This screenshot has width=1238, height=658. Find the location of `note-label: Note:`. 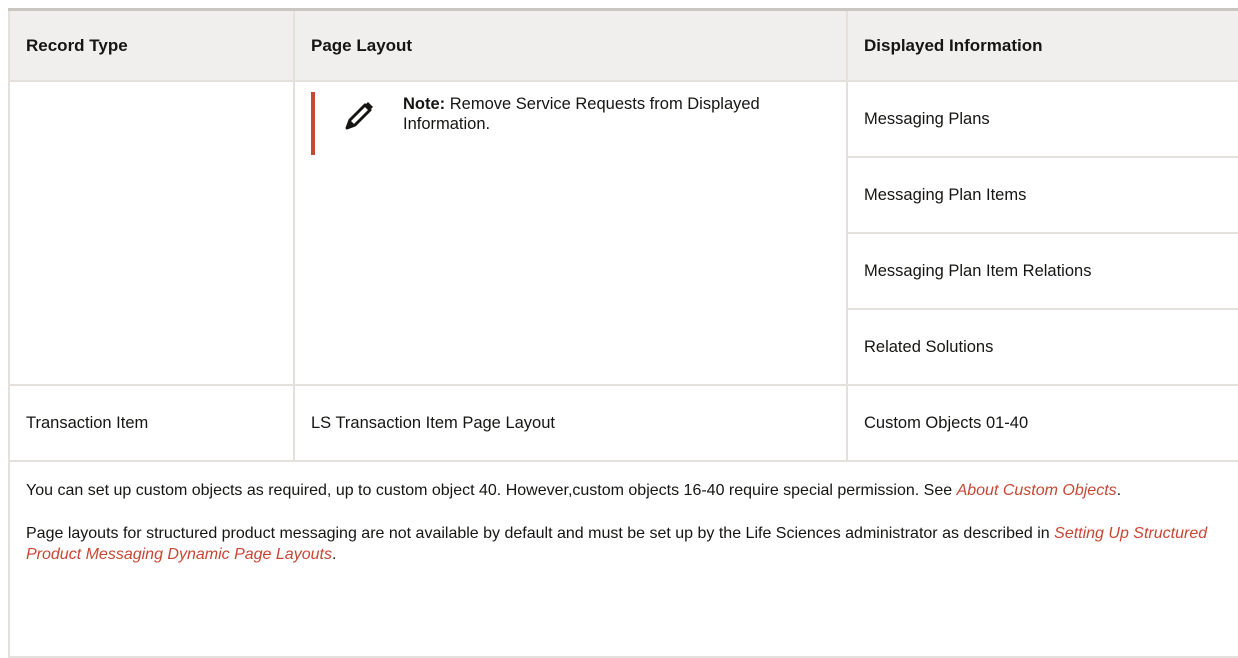

note-label: Note: is located at coordinates (424, 104).